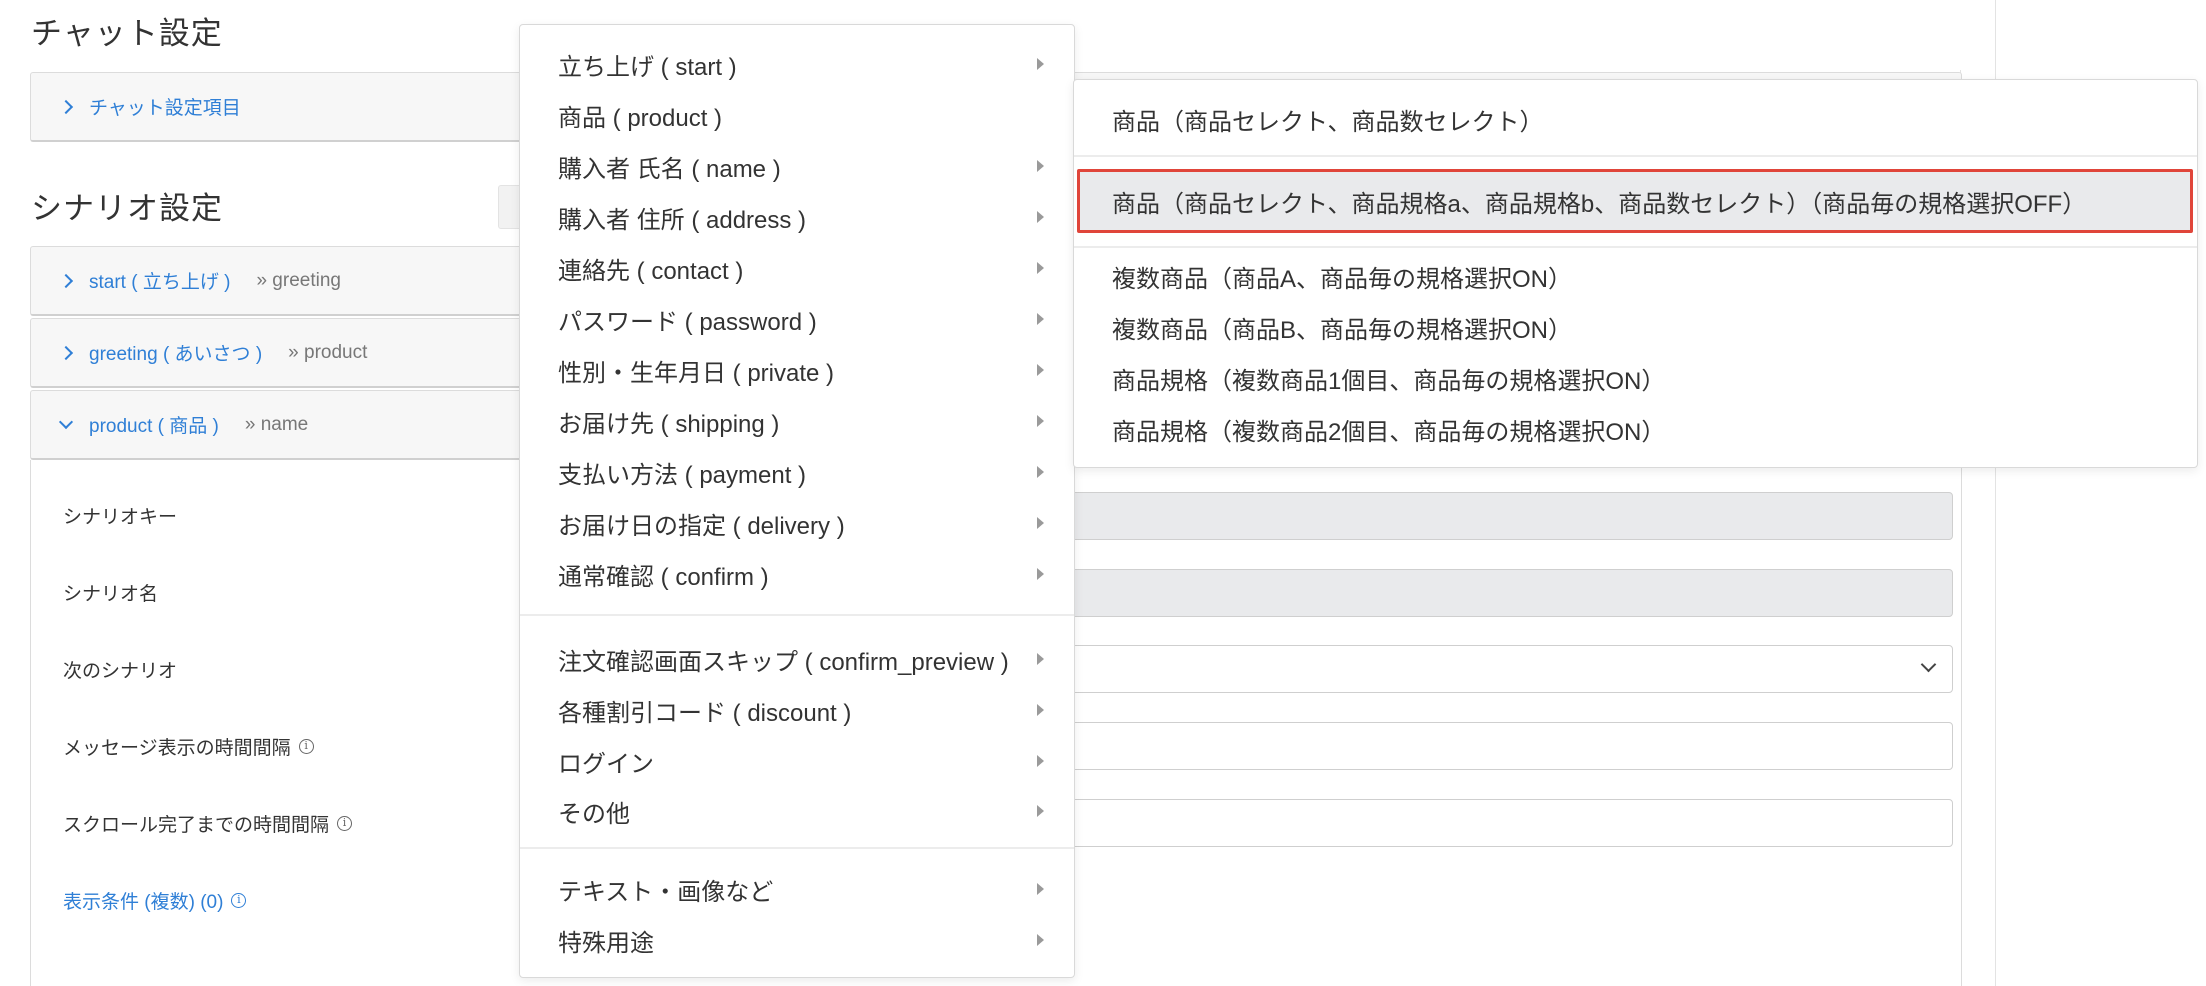 The width and height of the screenshot is (2206, 986). I want to click on submenu-item-label: 商品規格（複数商品2個目、商品毎の規格選択ON）, so click(1389, 432).